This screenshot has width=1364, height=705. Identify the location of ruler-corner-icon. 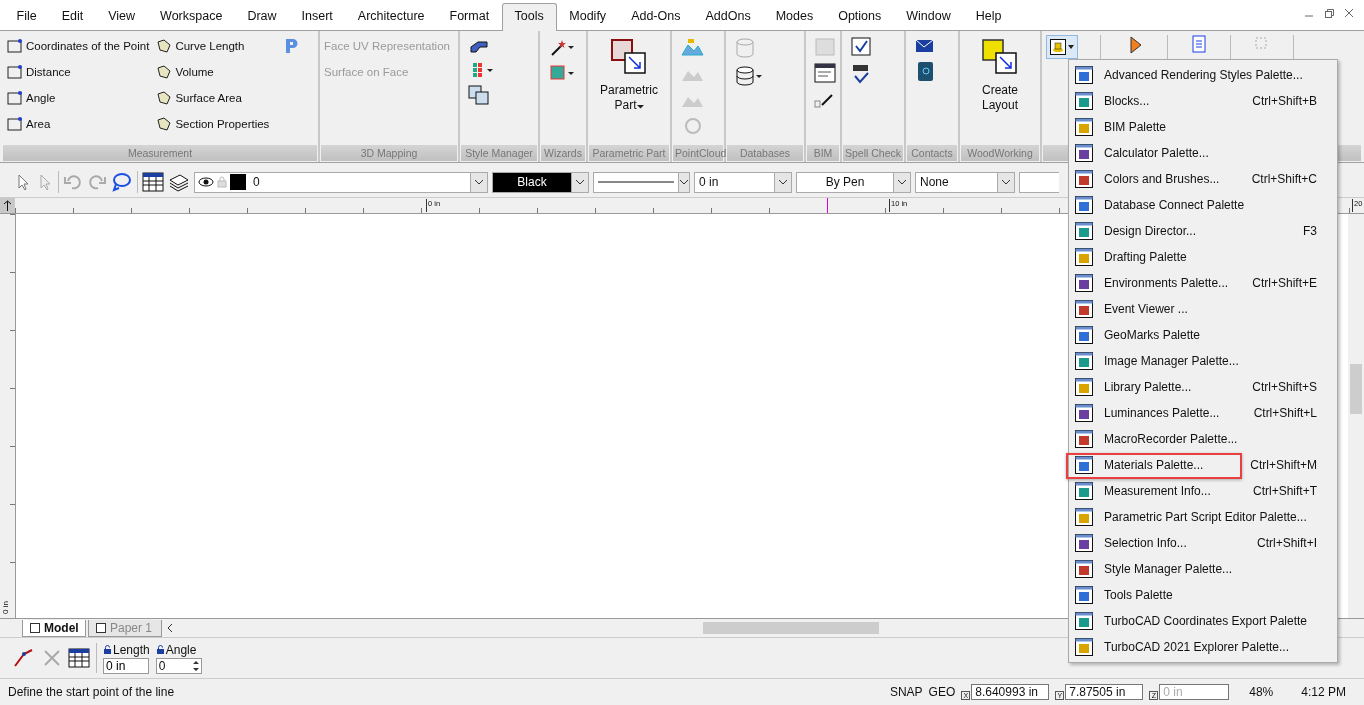
(7, 205).